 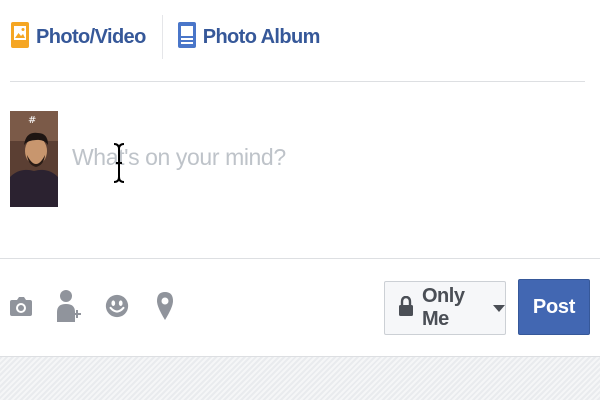 I want to click on privacy-selector: Only Me, so click(x=445, y=308).